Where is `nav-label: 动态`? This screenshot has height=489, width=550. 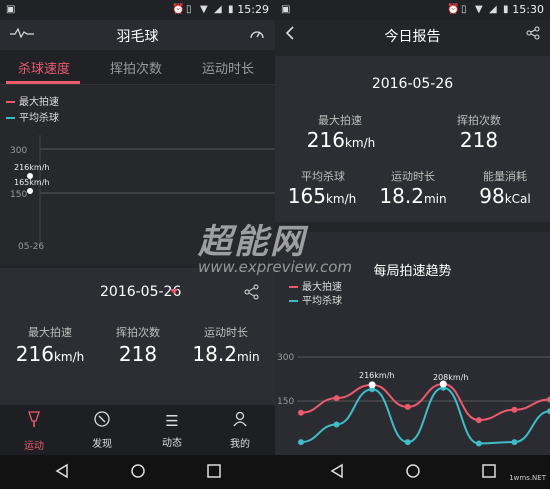
nav-label: 动态 is located at coordinates (172, 443).